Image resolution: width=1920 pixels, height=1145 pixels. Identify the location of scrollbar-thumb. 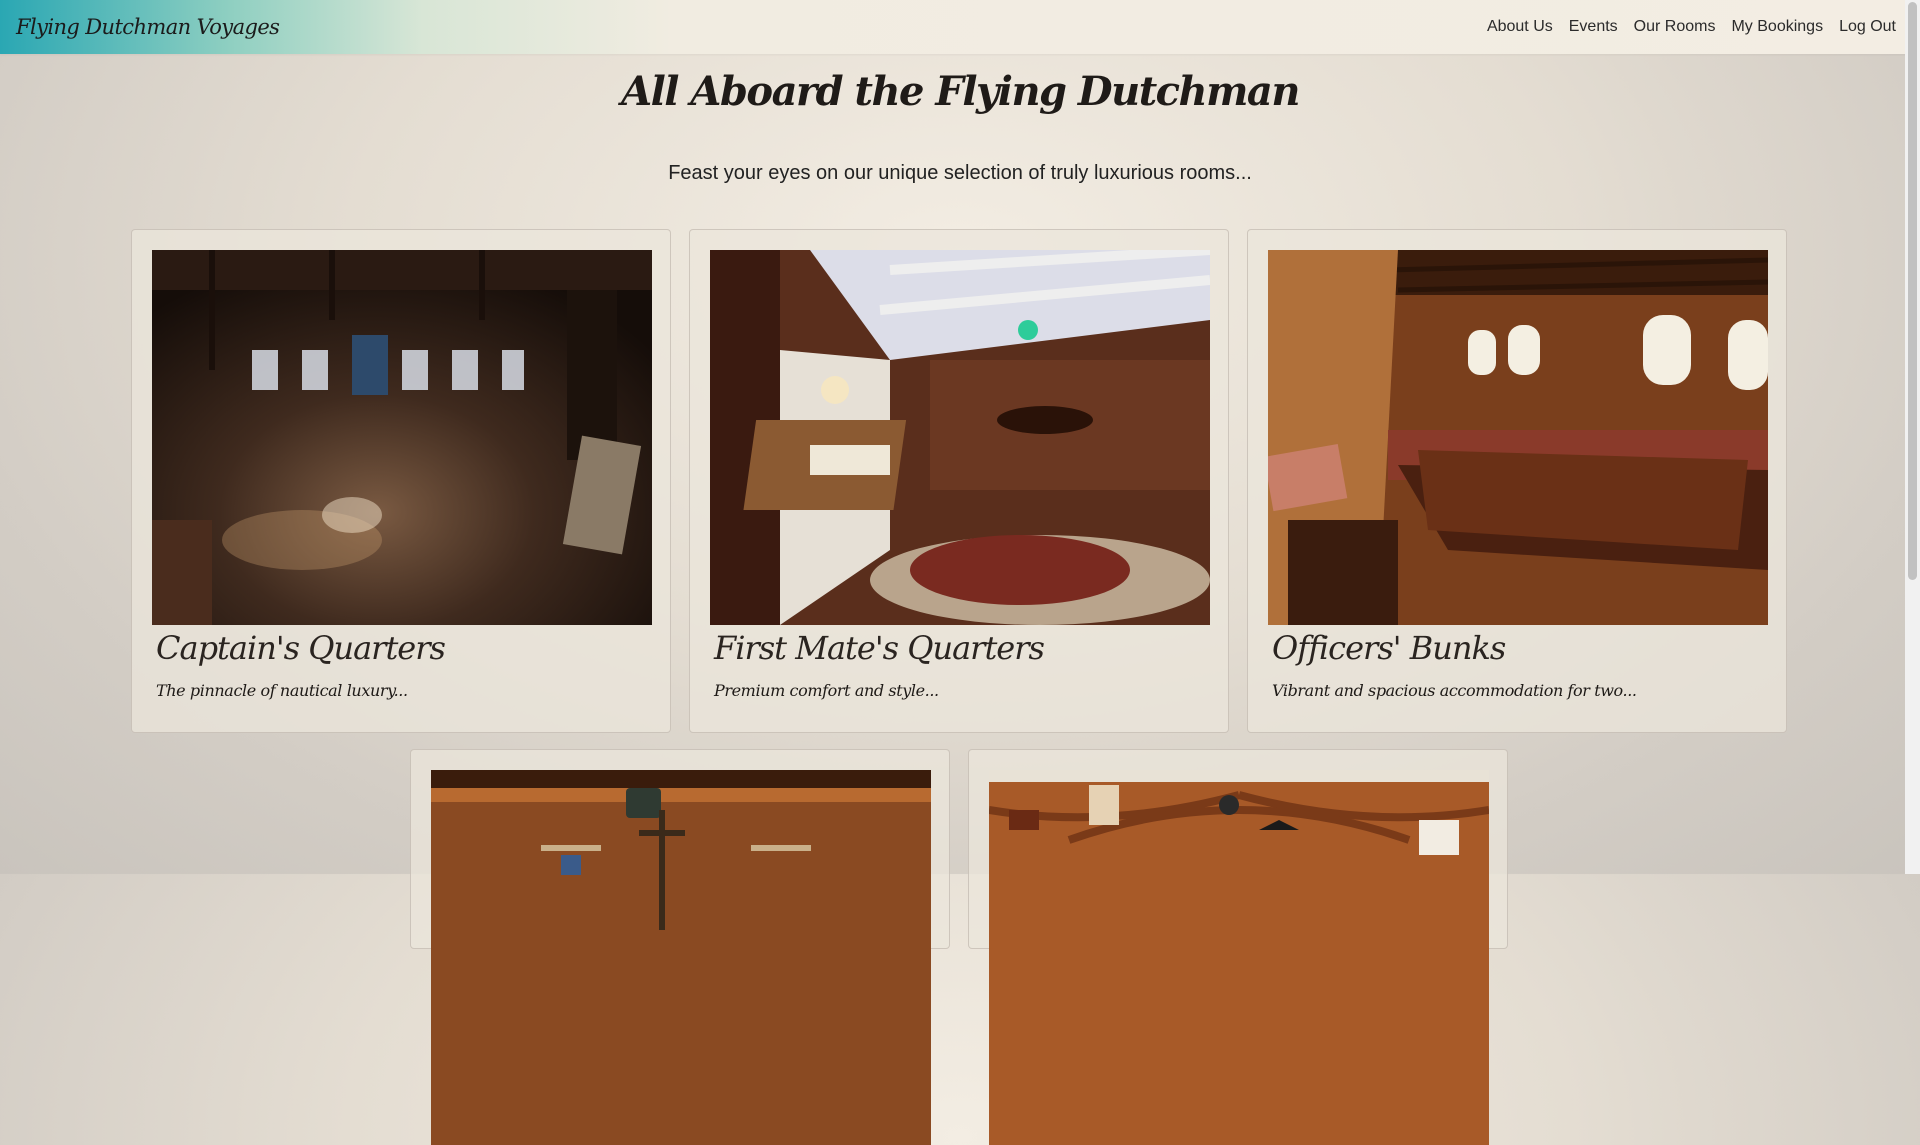
(1912, 291).